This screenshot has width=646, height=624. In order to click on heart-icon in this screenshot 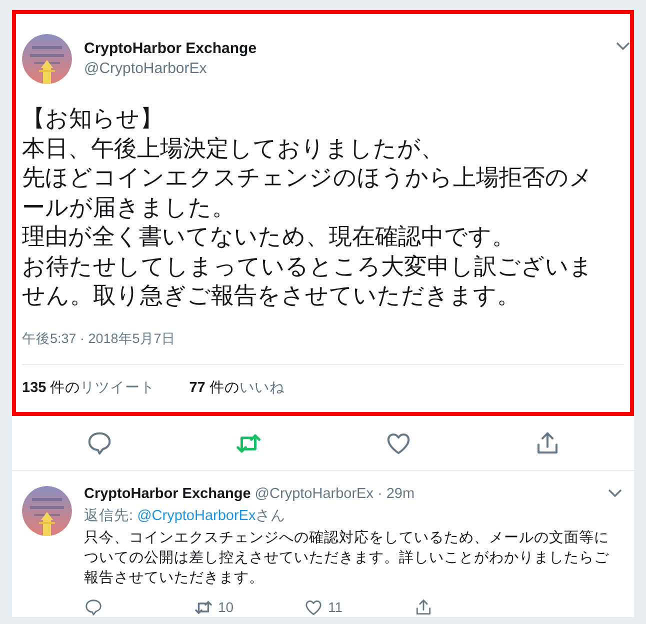, I will do `click(313, 607)`.